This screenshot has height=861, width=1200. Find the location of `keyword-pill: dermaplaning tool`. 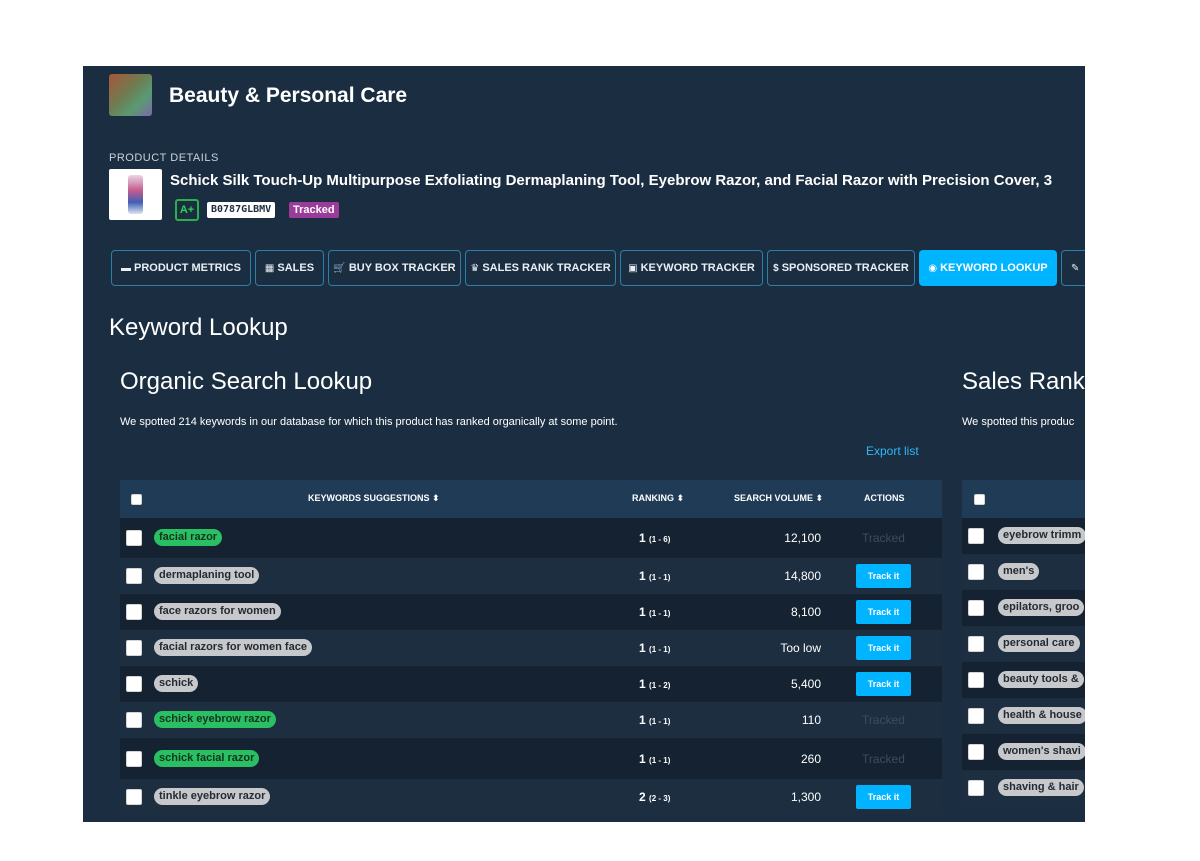

keyword-pill: dermaplaning tool is located at coordinates (207, 575).